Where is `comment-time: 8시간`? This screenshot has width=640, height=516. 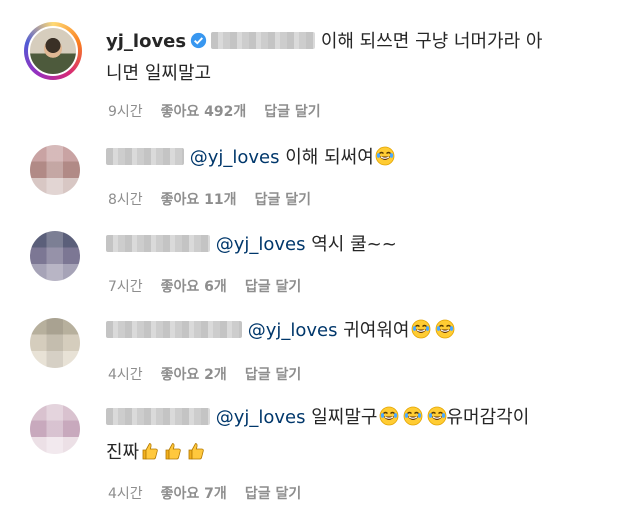 comment-time: 8시간 is located at coordinates (125, 200).